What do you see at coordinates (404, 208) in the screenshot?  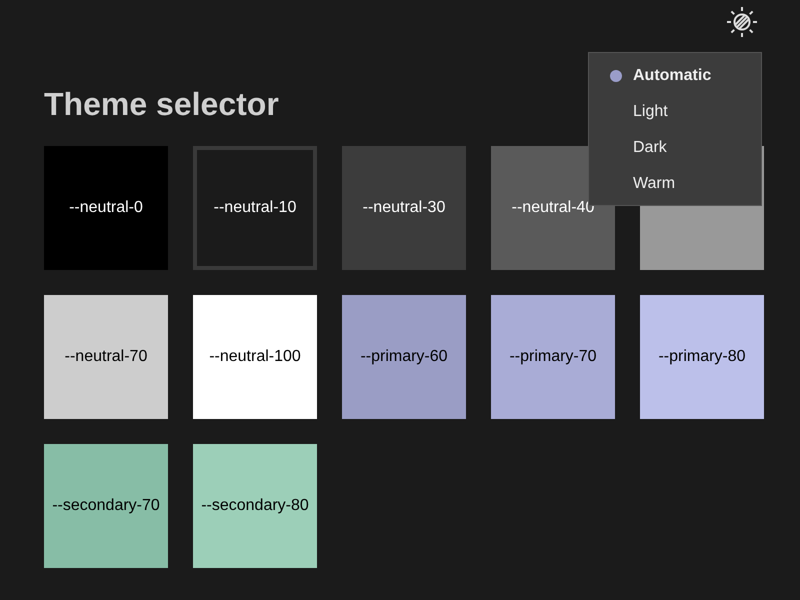 I see `swatch-label: --neutral-30` at bounding box center [404, 208].